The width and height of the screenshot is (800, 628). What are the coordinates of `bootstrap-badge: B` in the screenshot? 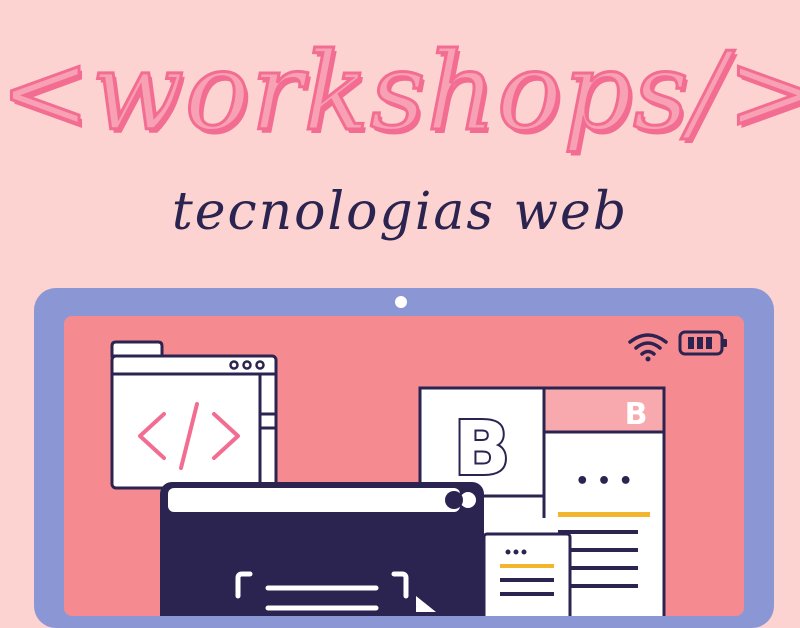 It's located at (636, 414).